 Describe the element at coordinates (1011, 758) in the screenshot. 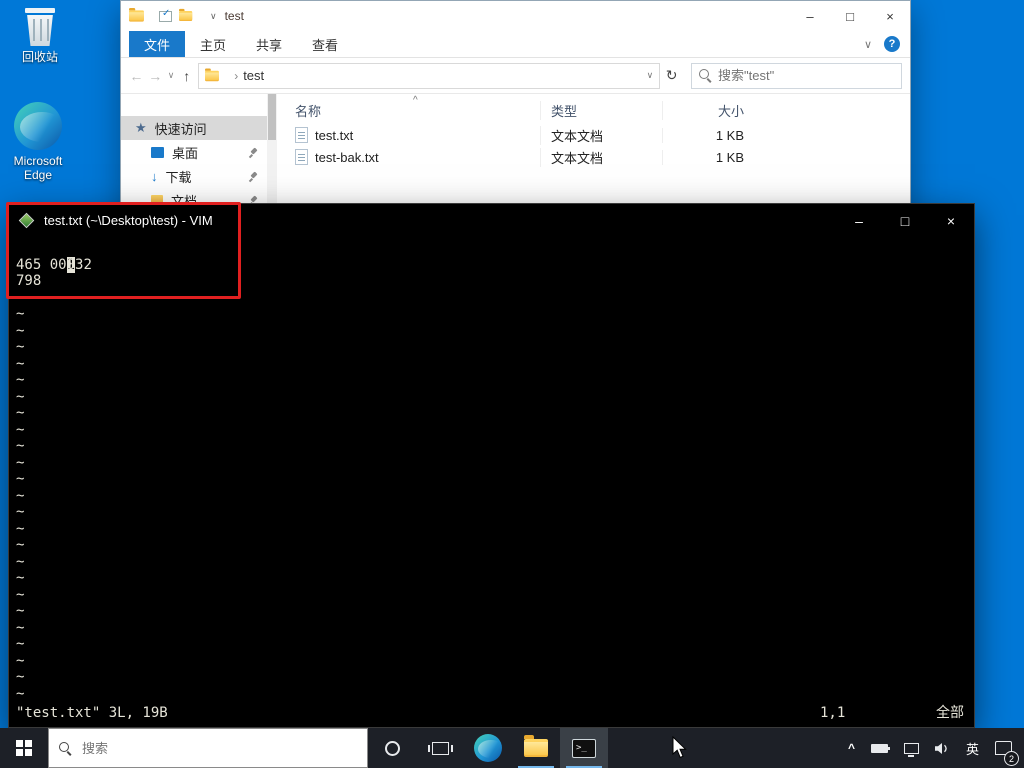

I see `notification-badge: 2` at that location.